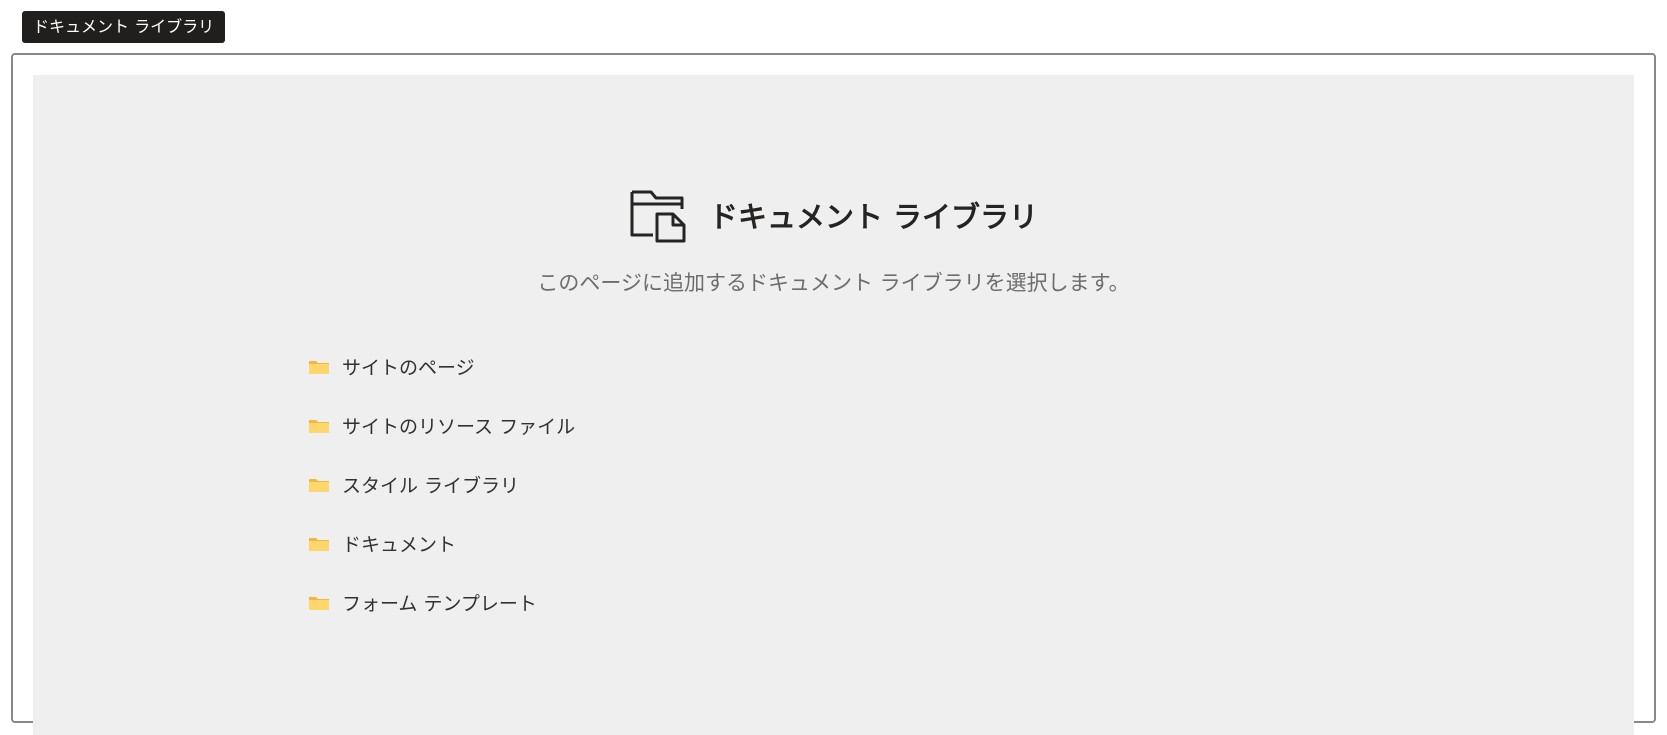 The image size is (1667, 735). Describe the element at coordinates (659, 215) in the screenshot. I see `document-library-icon` at that location.